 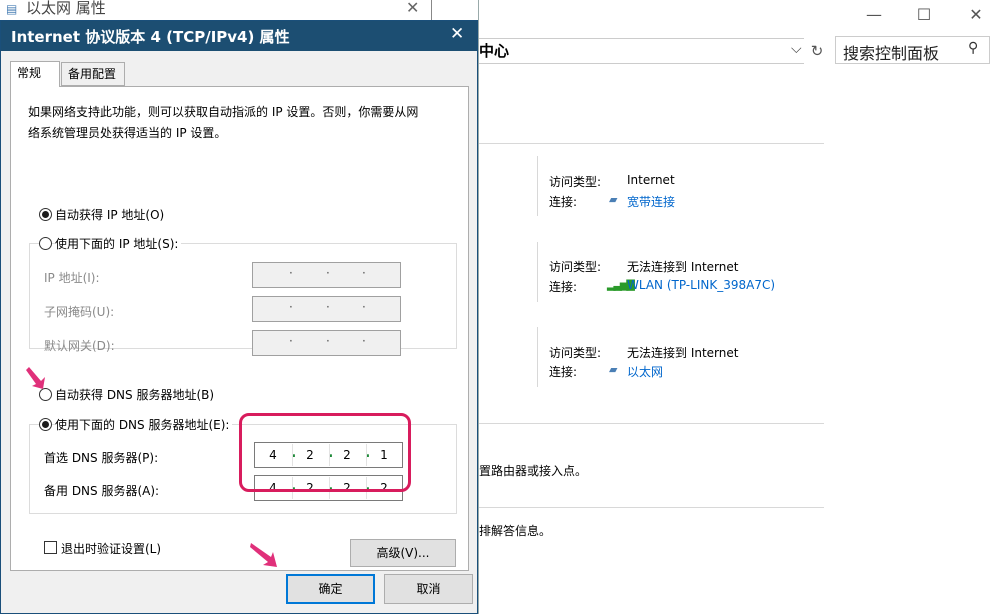 What do you see at coordinates (431, 10) in the screenshot?
I see `window-divider` at bounding box center [431, 10].